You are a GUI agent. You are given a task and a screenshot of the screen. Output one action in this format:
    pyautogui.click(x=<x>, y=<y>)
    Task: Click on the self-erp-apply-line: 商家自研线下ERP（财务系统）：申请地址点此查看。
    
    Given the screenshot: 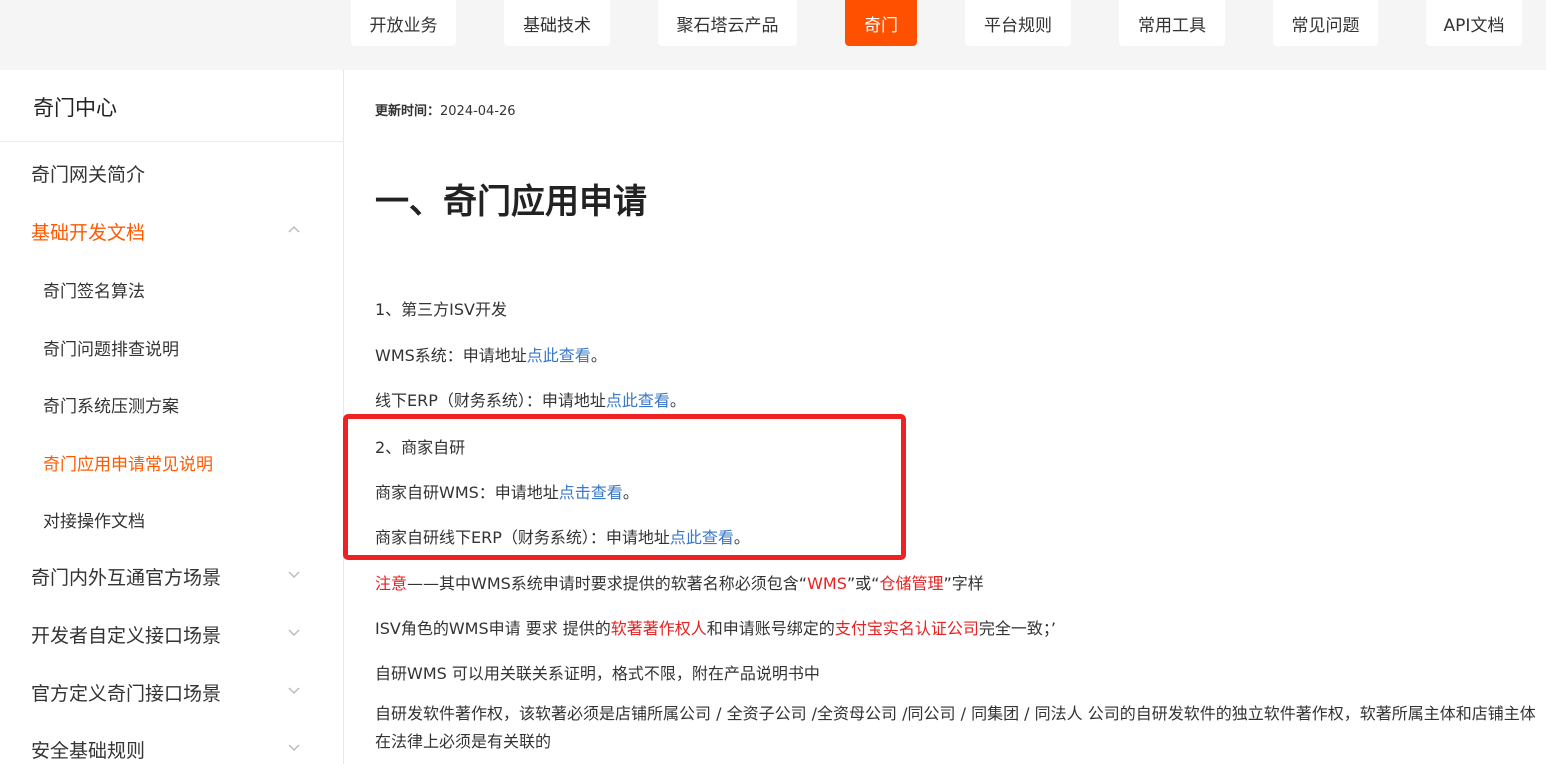 What is the action you would take?
    pyautogui.click(x=562, y=537)
    